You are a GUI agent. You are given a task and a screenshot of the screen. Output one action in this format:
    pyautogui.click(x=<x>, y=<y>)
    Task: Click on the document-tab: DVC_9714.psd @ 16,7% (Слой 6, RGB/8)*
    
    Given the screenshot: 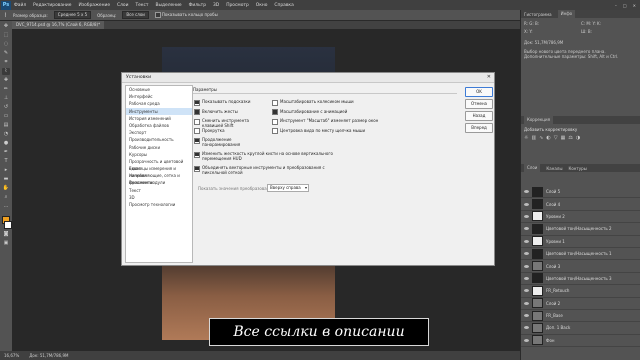 What is the action you would take?
    pyautogui.click(x=58, y=25)
    